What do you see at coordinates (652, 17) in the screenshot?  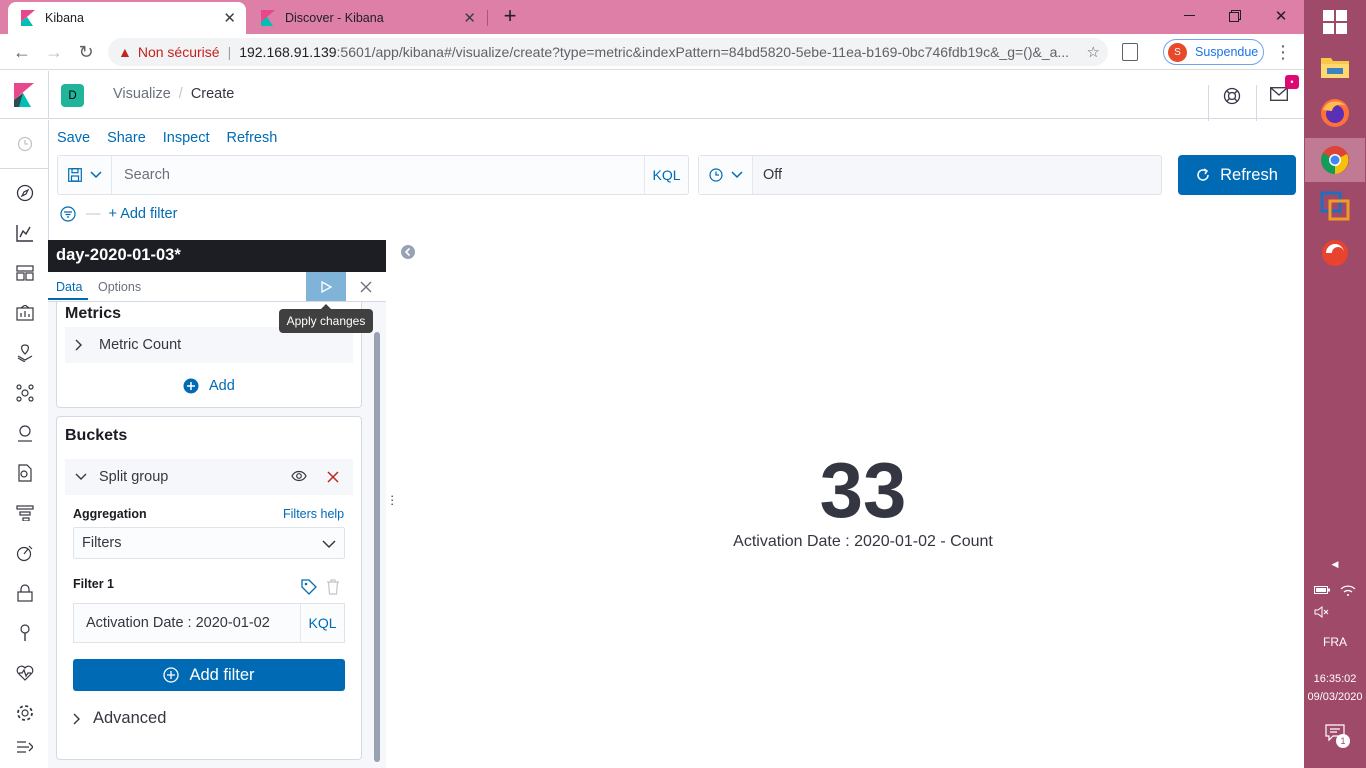 I see `browser-tab-strip: Kibana ✕ Discover - Kibana ✕ + ✕` at bounding box center [652, 17].